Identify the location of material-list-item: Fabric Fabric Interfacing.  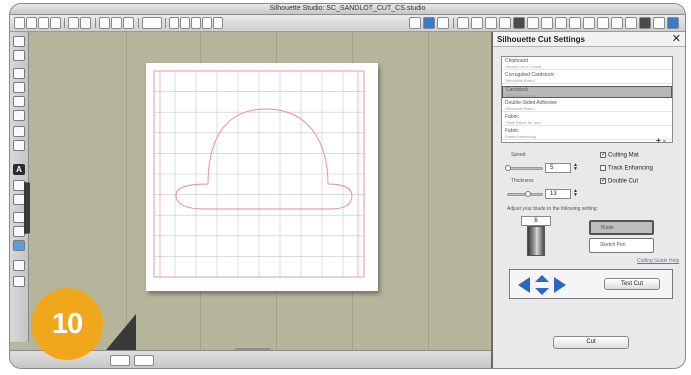
(587, 134).